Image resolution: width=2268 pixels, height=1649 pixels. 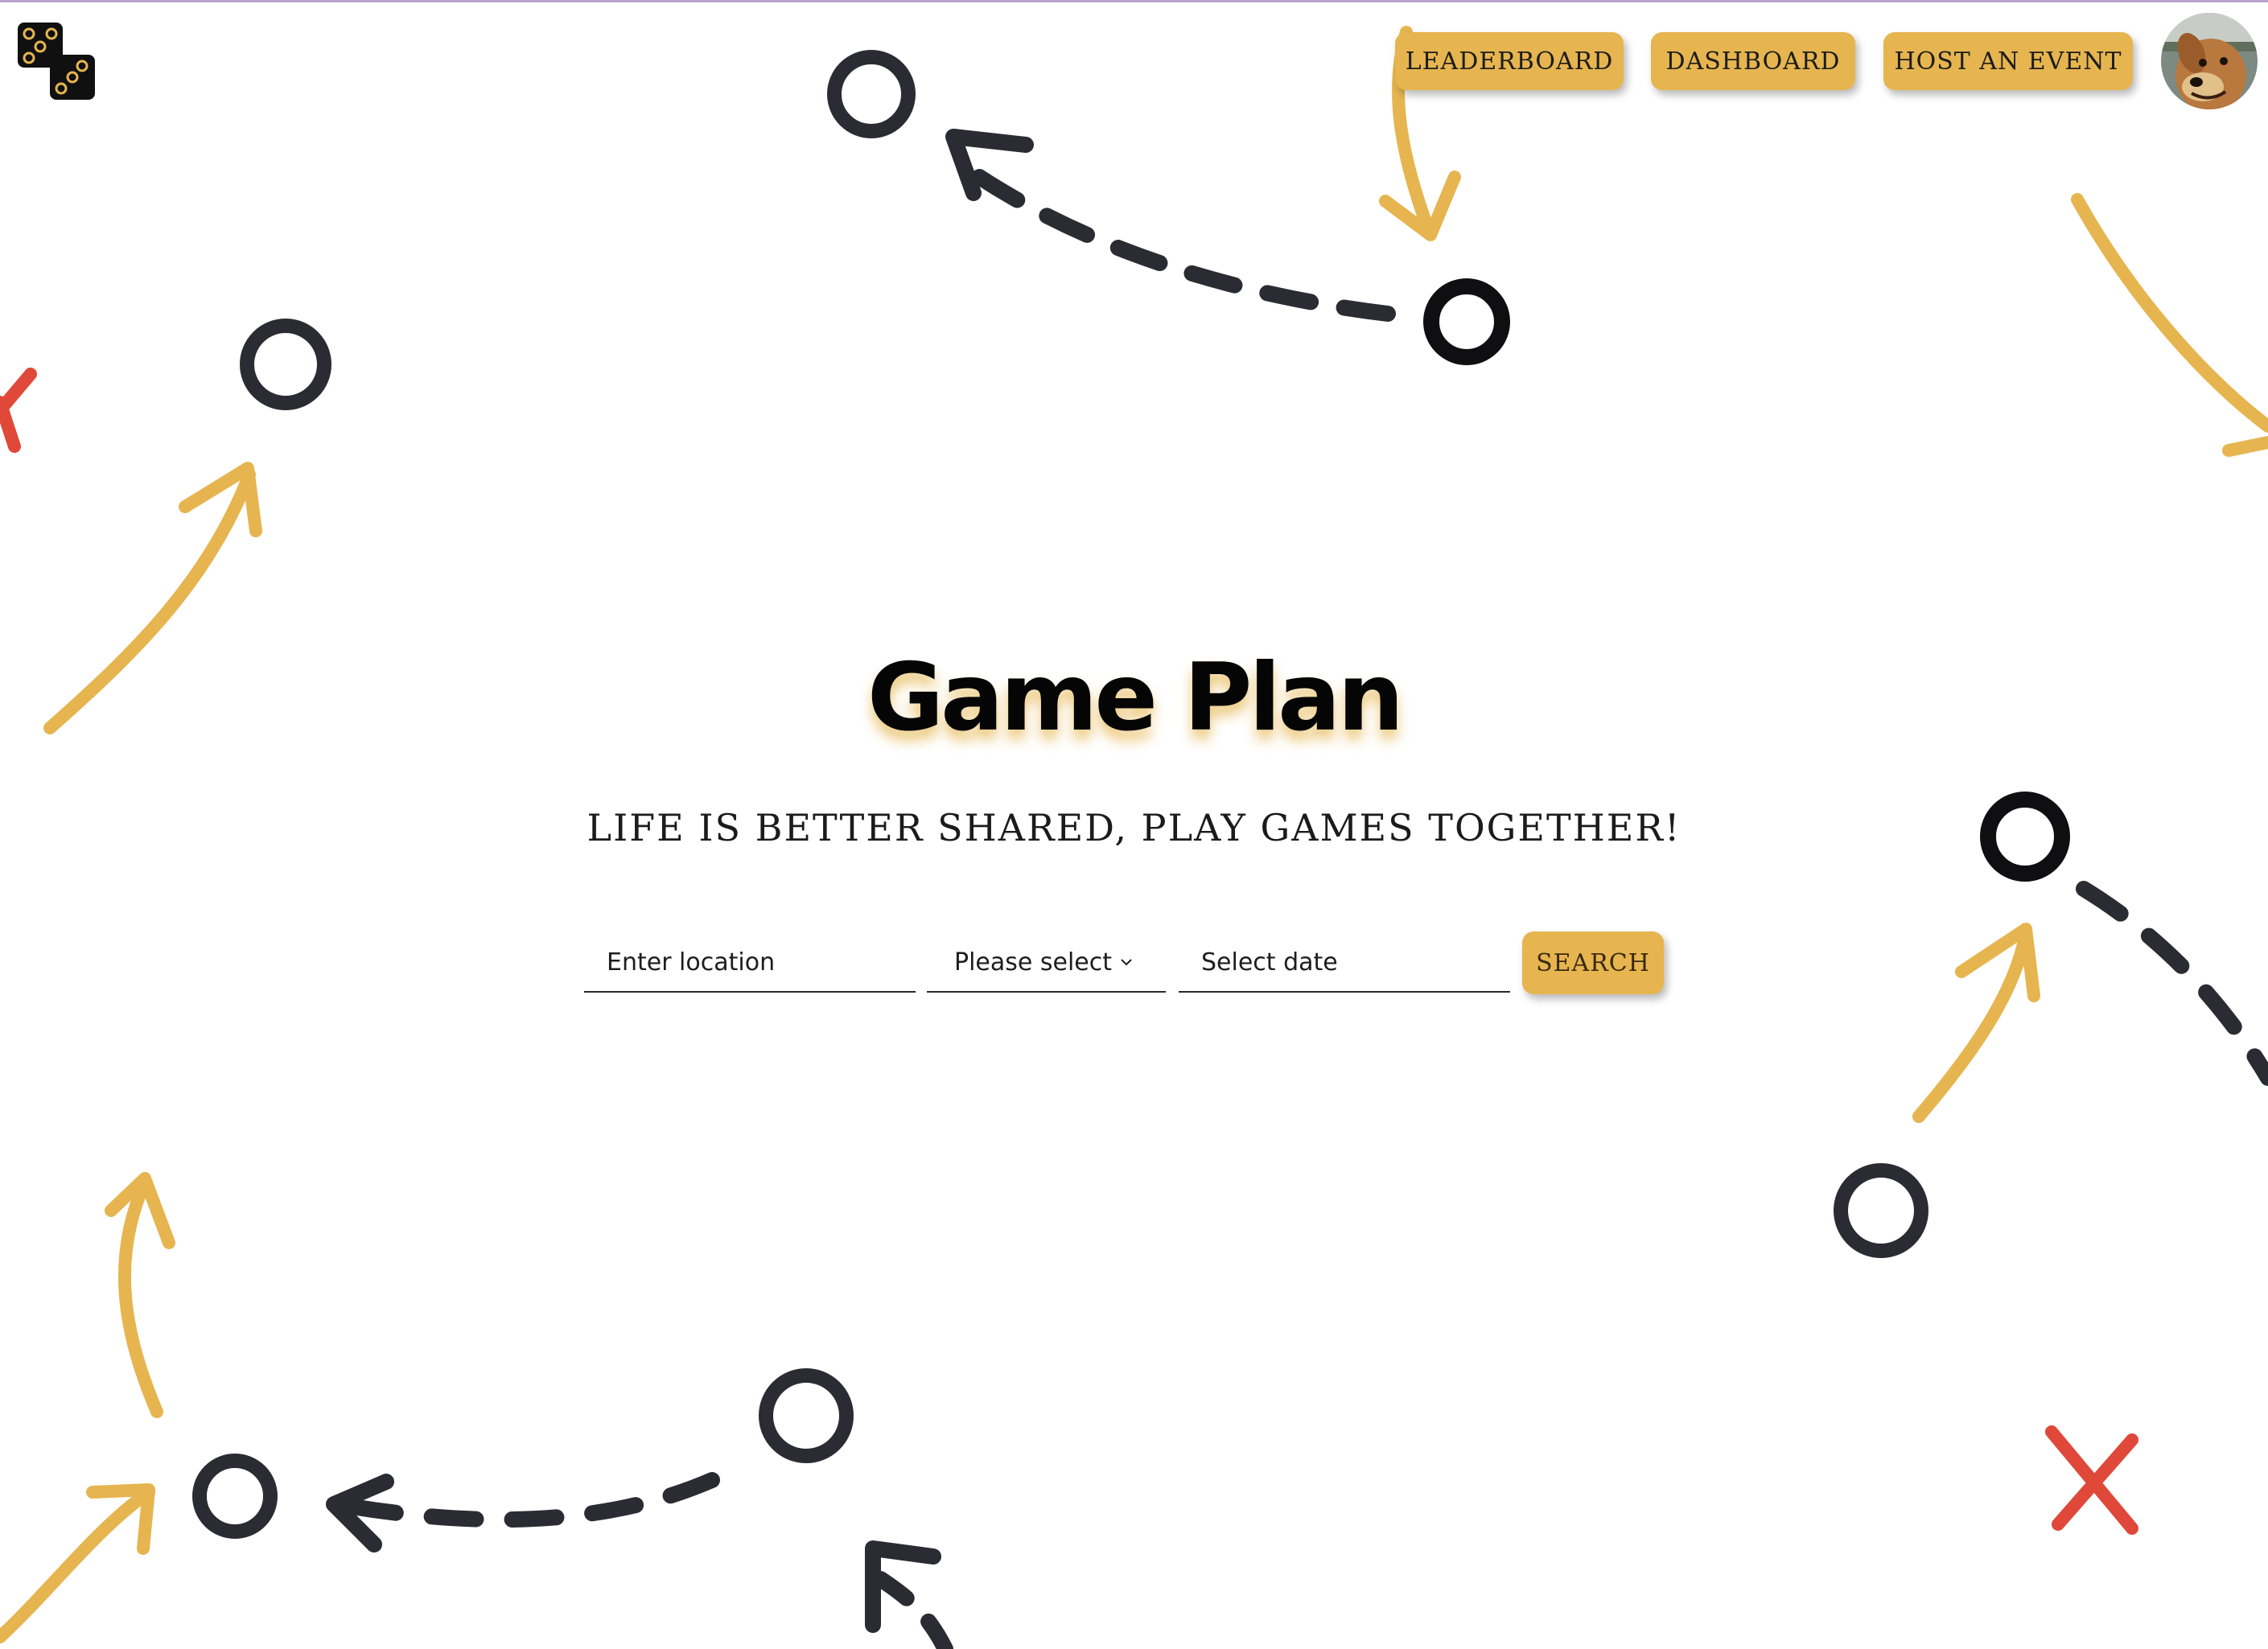 I want to click on location-input, so click(x=750, y=962).